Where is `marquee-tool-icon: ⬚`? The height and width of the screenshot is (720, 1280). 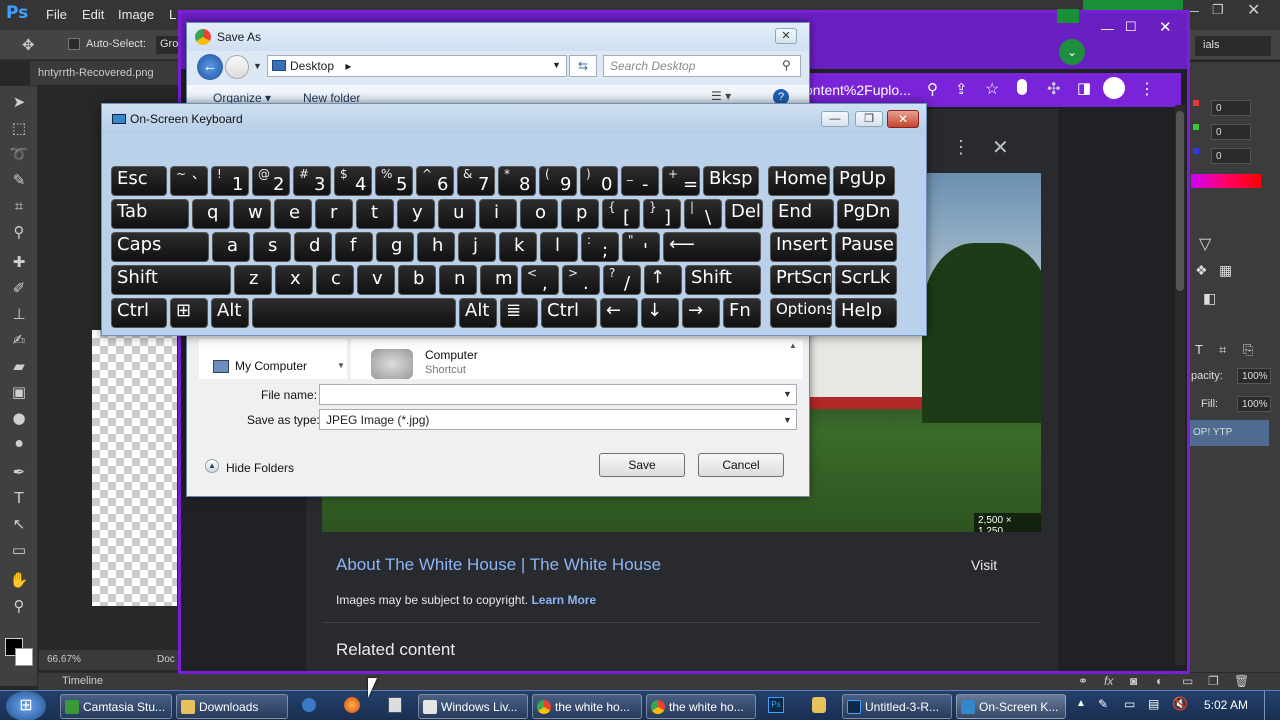
marquee-tool-icon: ⬚ is located at coordinates (19, 128).